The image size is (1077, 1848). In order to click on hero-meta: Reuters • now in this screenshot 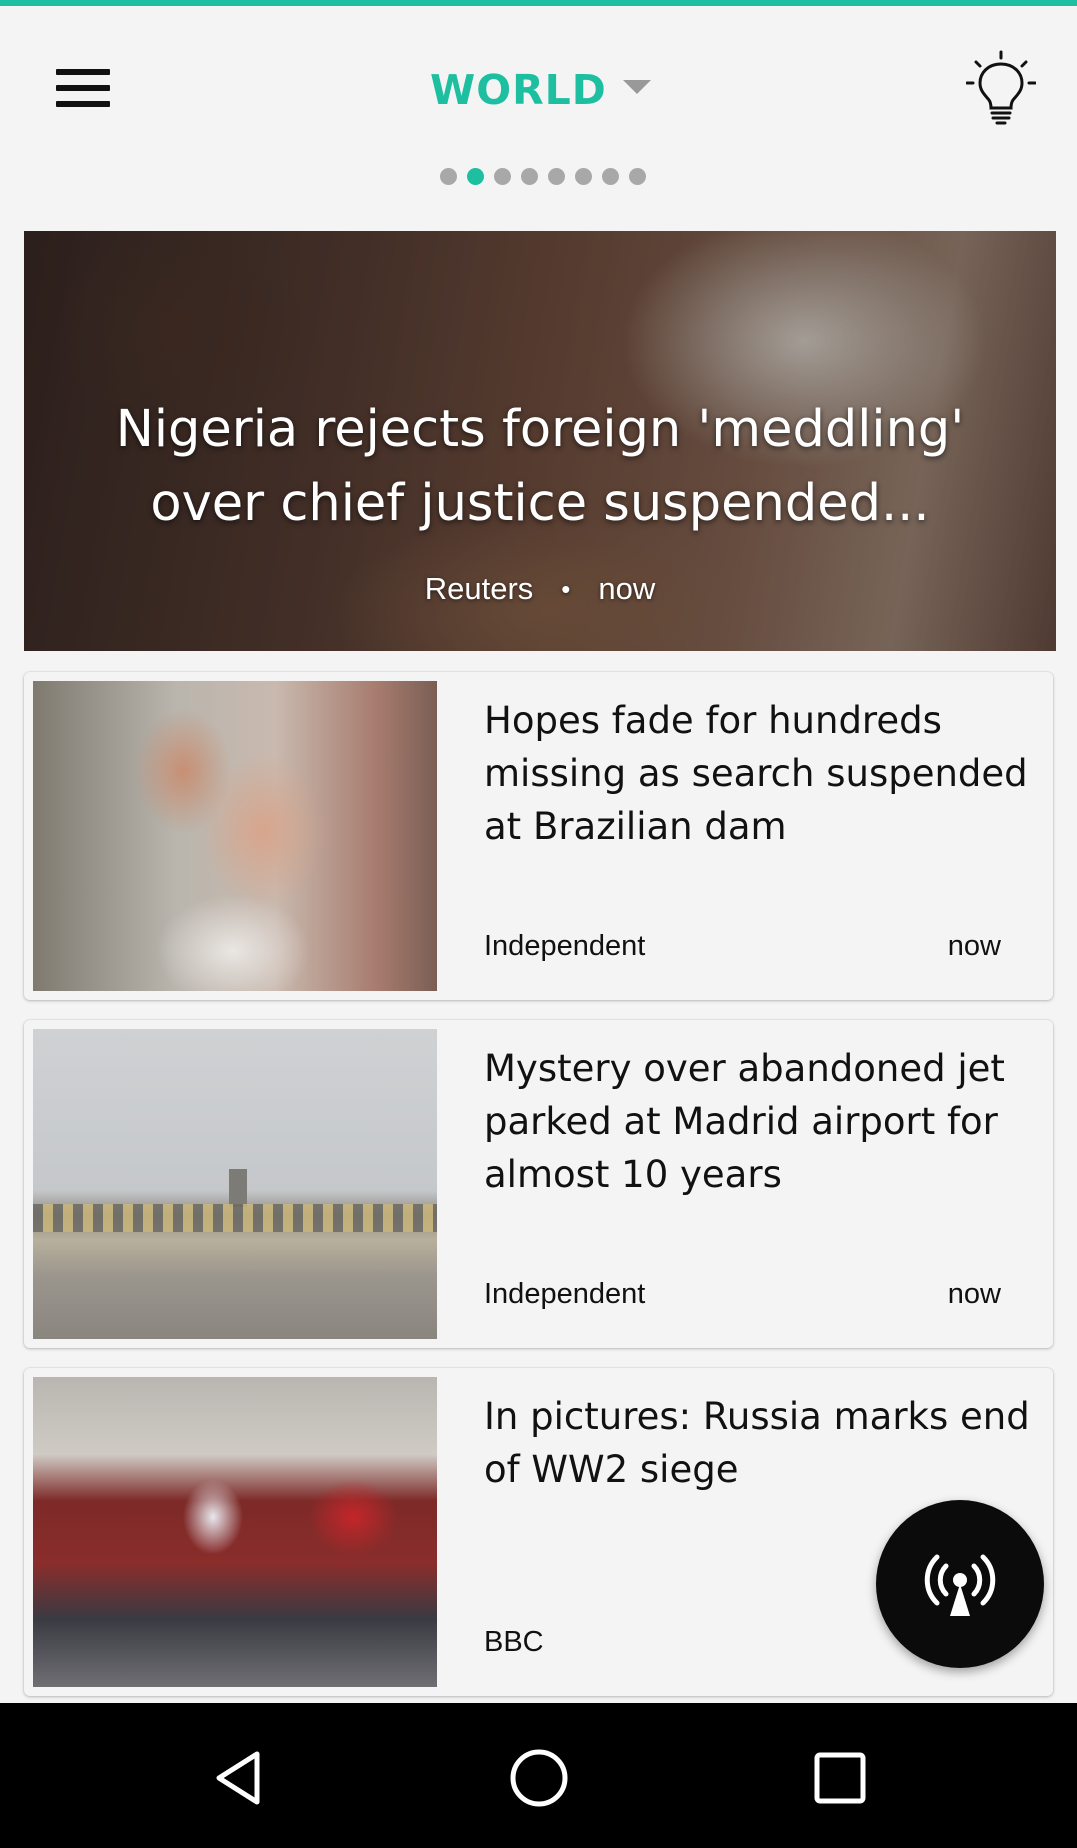, I will do `click(540, 589)`.